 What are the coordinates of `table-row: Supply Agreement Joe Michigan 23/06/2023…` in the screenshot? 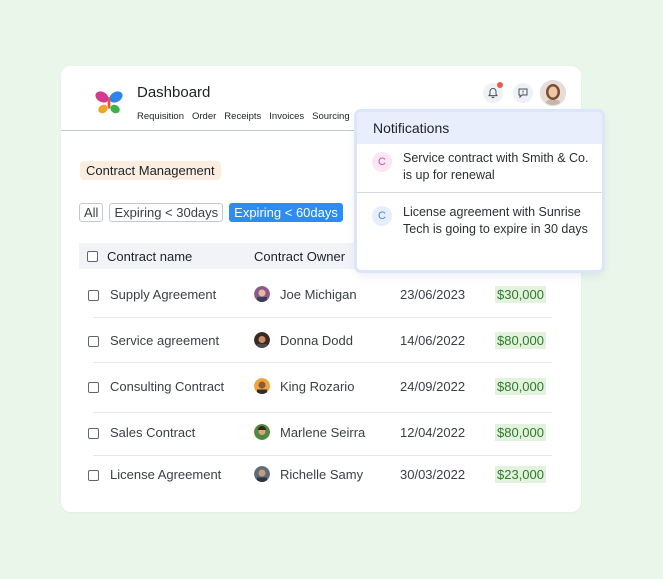 It's located at (319, 295).